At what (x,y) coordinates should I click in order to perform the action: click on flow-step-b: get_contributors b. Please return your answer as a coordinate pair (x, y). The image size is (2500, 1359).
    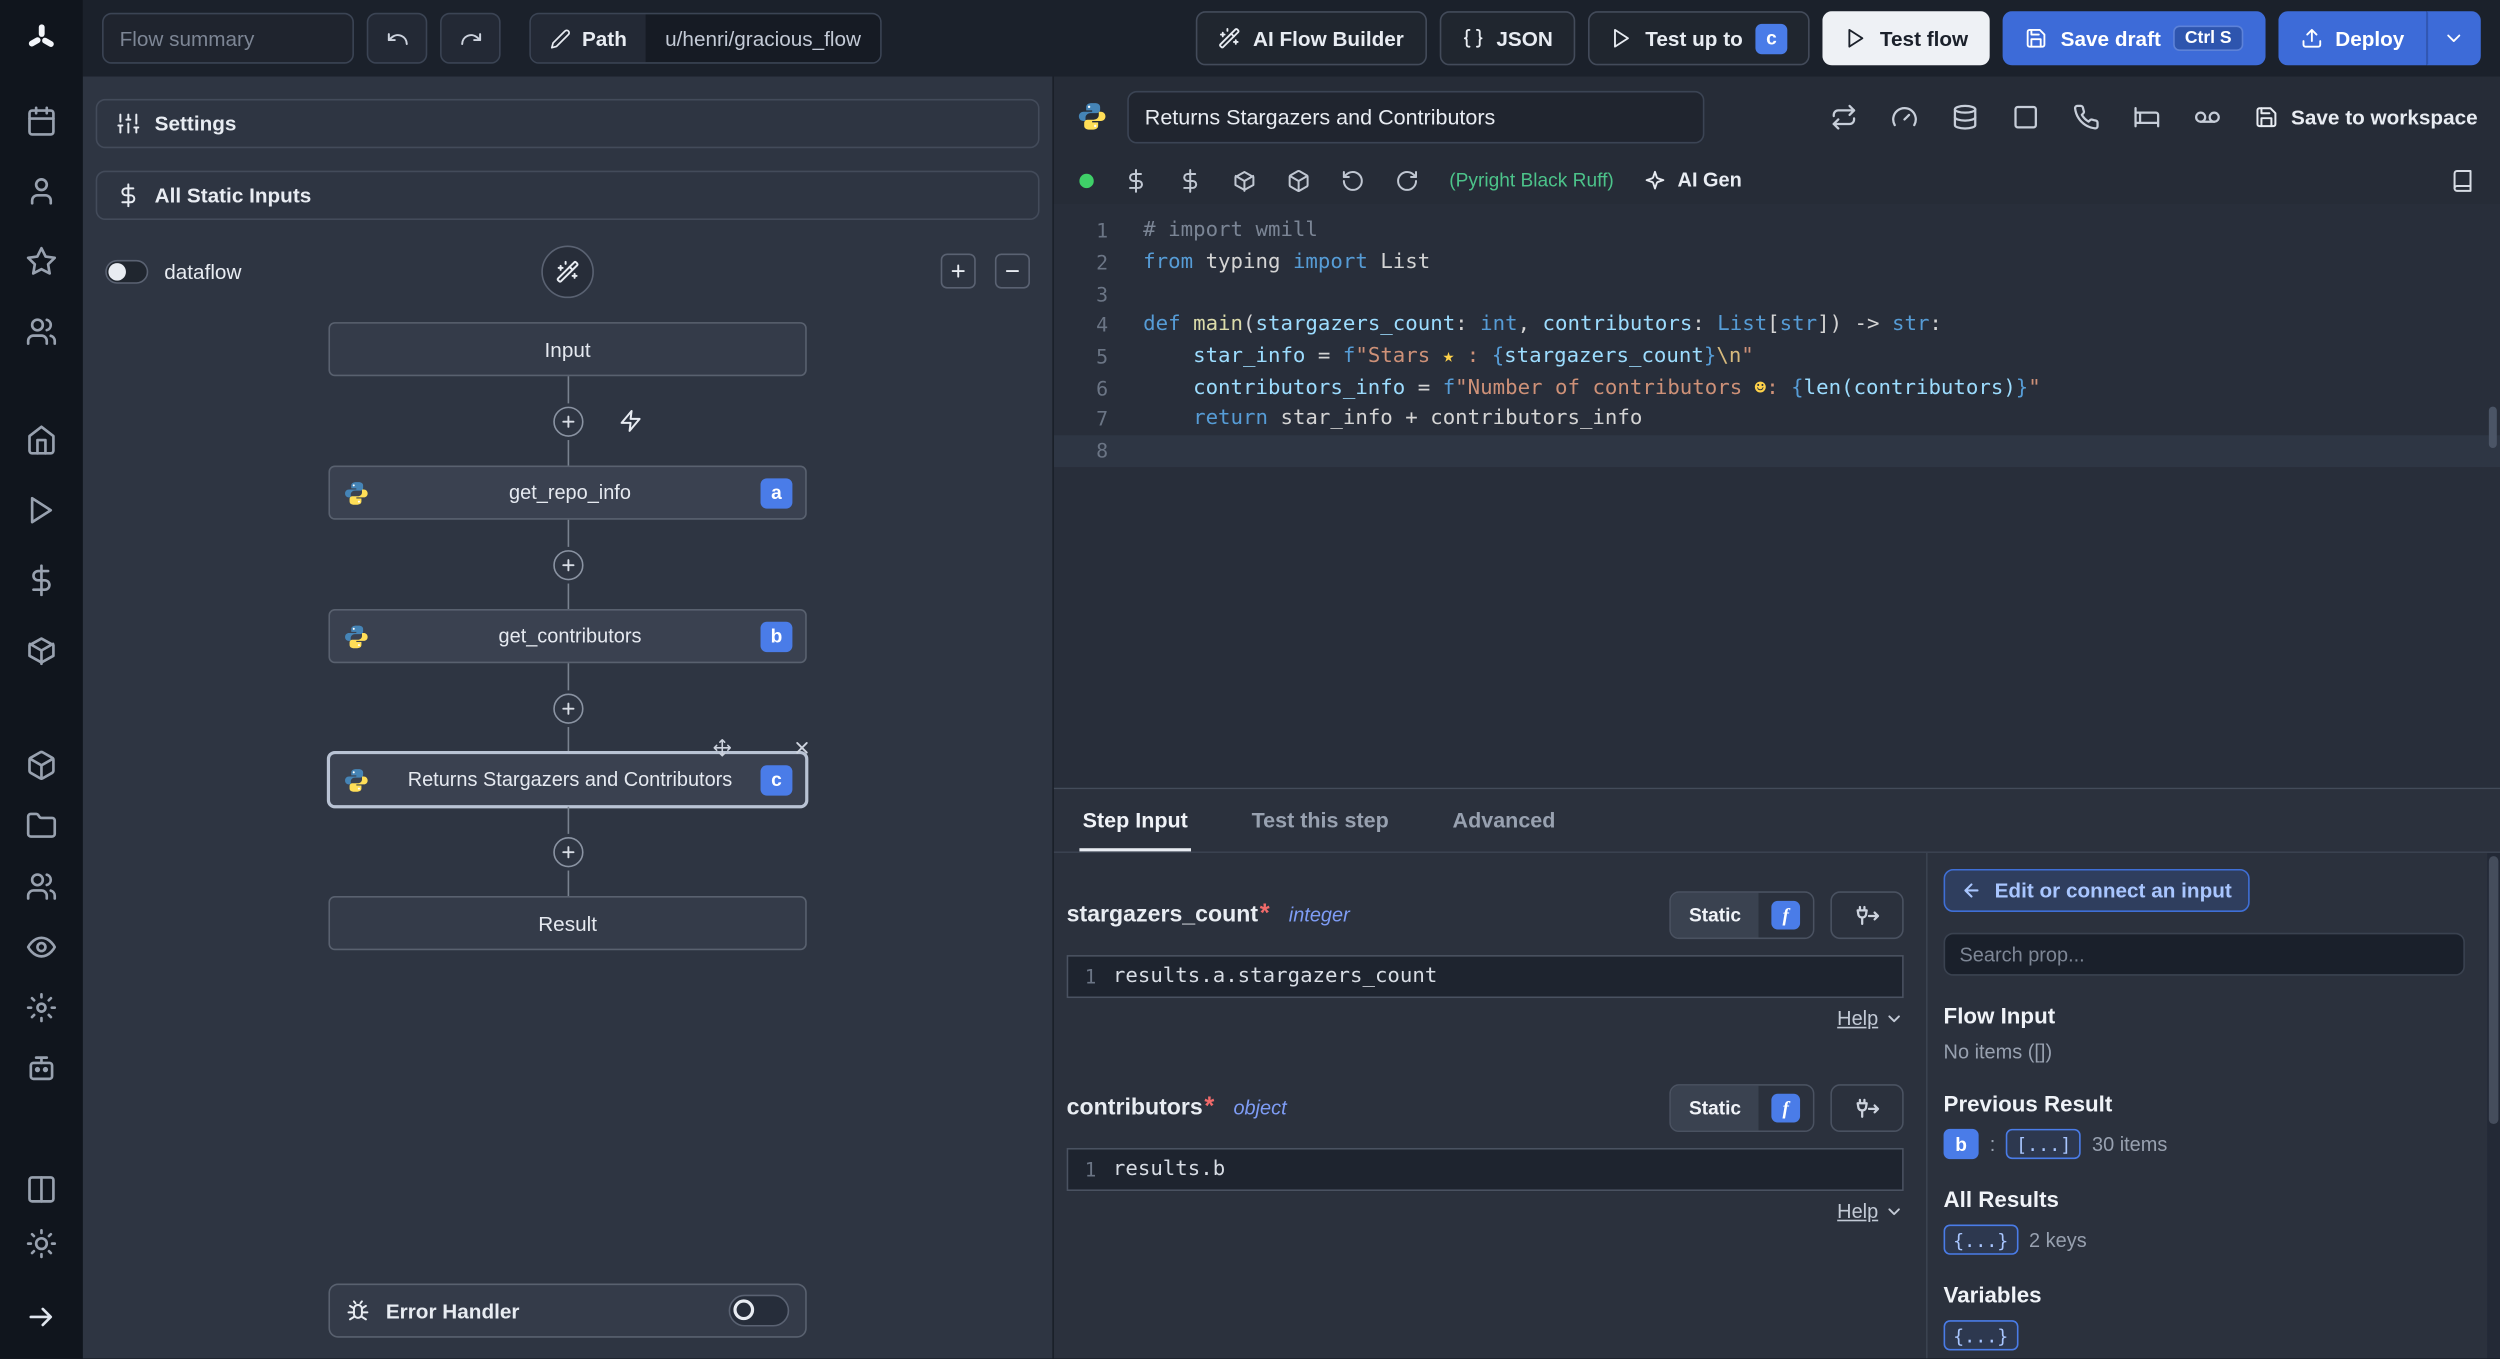
    Looking at the image, I should click on (567, 636).